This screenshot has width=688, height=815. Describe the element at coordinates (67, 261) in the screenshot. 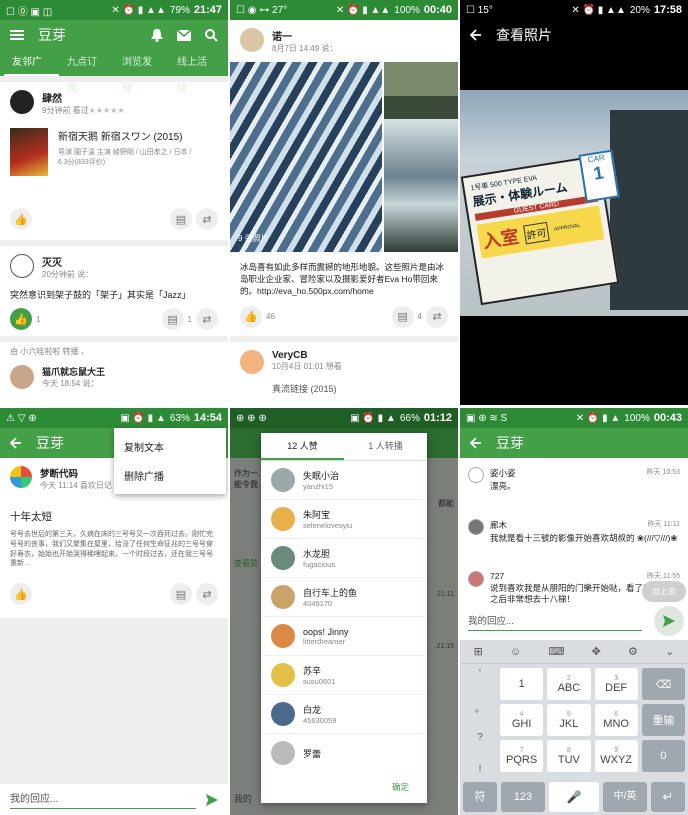

I see `username: 灭灭` at that location.